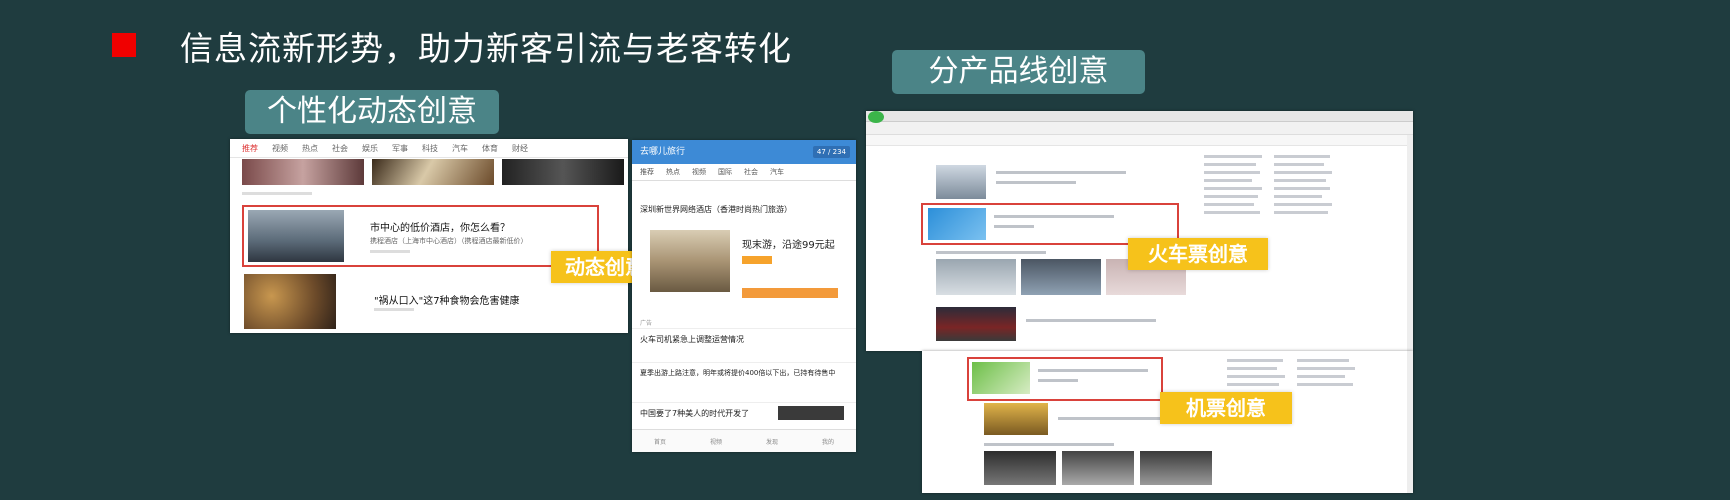 The height and width of the screenshot is (500, 1730). What do you see at coordinates (310, 148) in the screenshot?
I see `nav-item: 热点` at bounding box center [310, 148].